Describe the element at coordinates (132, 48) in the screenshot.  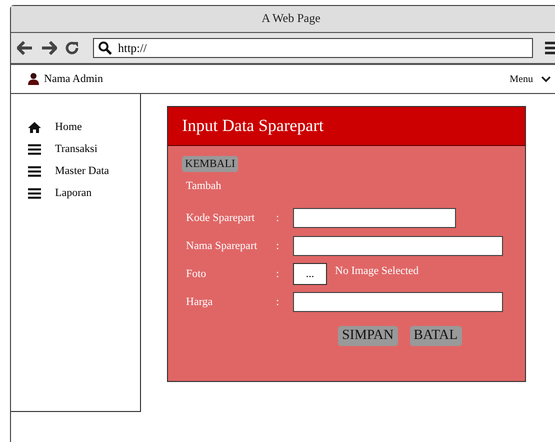
I see `address-text: http://` at that location.